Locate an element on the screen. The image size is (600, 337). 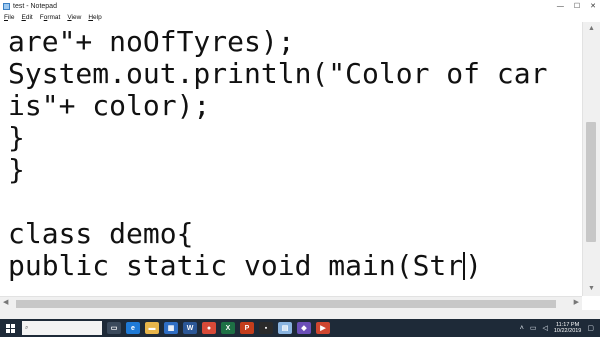
title-bar: test - Notepad — ☐ ✕ is located at coordinates (300, 6).